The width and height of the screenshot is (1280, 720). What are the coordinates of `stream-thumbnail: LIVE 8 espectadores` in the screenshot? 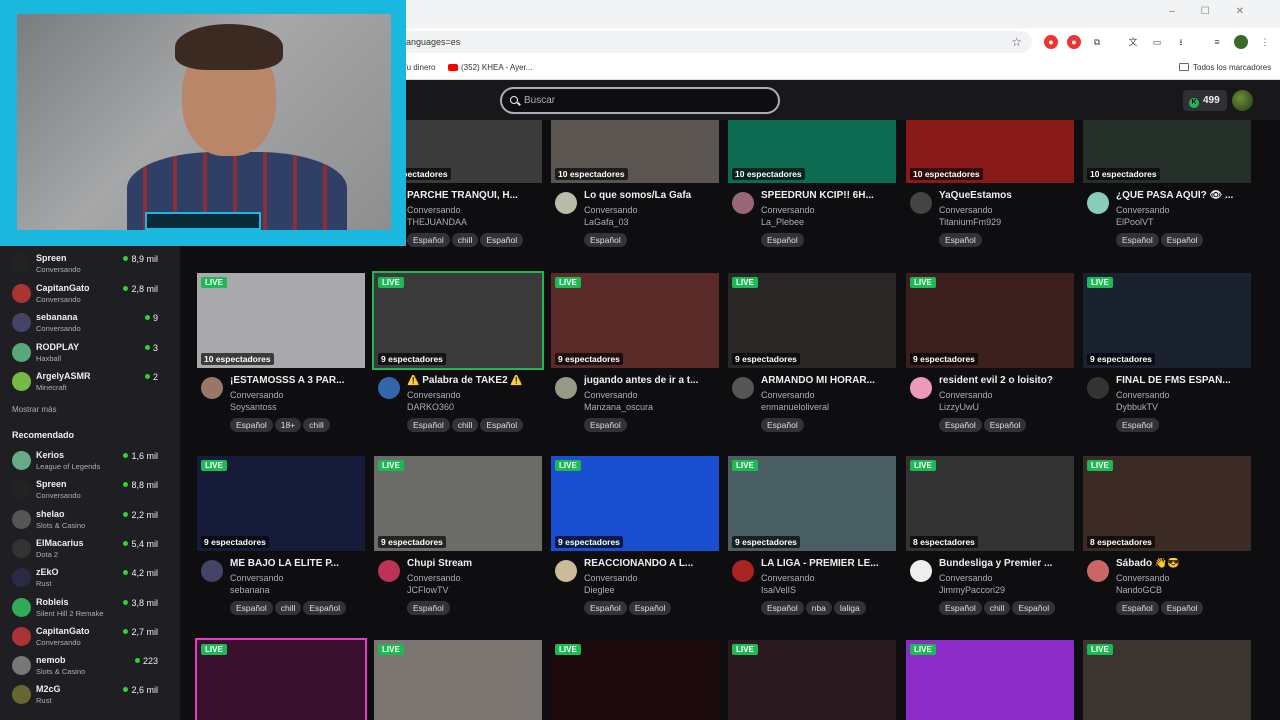 It's located at (990, 503).